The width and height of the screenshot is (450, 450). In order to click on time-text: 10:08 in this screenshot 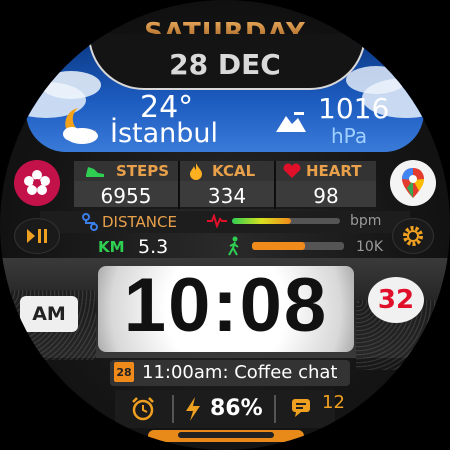, I will do `click(226, 305)`.